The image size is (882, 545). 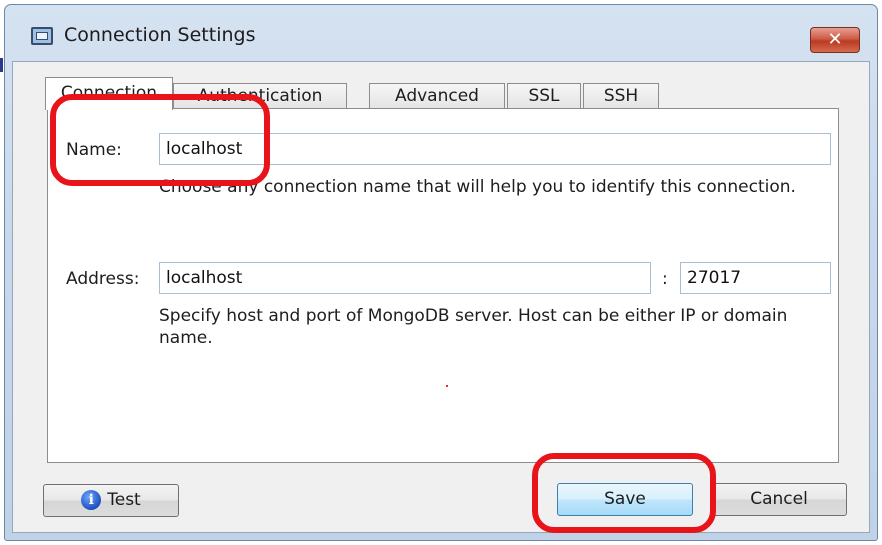 What do you see at coordinates (124, 500) in the screenshot?
I see `test-button-label: Test` at bounding box center [124, 500].